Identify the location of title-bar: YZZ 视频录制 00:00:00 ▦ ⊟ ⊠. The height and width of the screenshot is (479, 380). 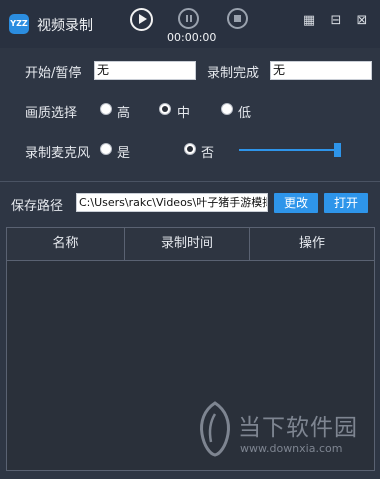
(190, 24).